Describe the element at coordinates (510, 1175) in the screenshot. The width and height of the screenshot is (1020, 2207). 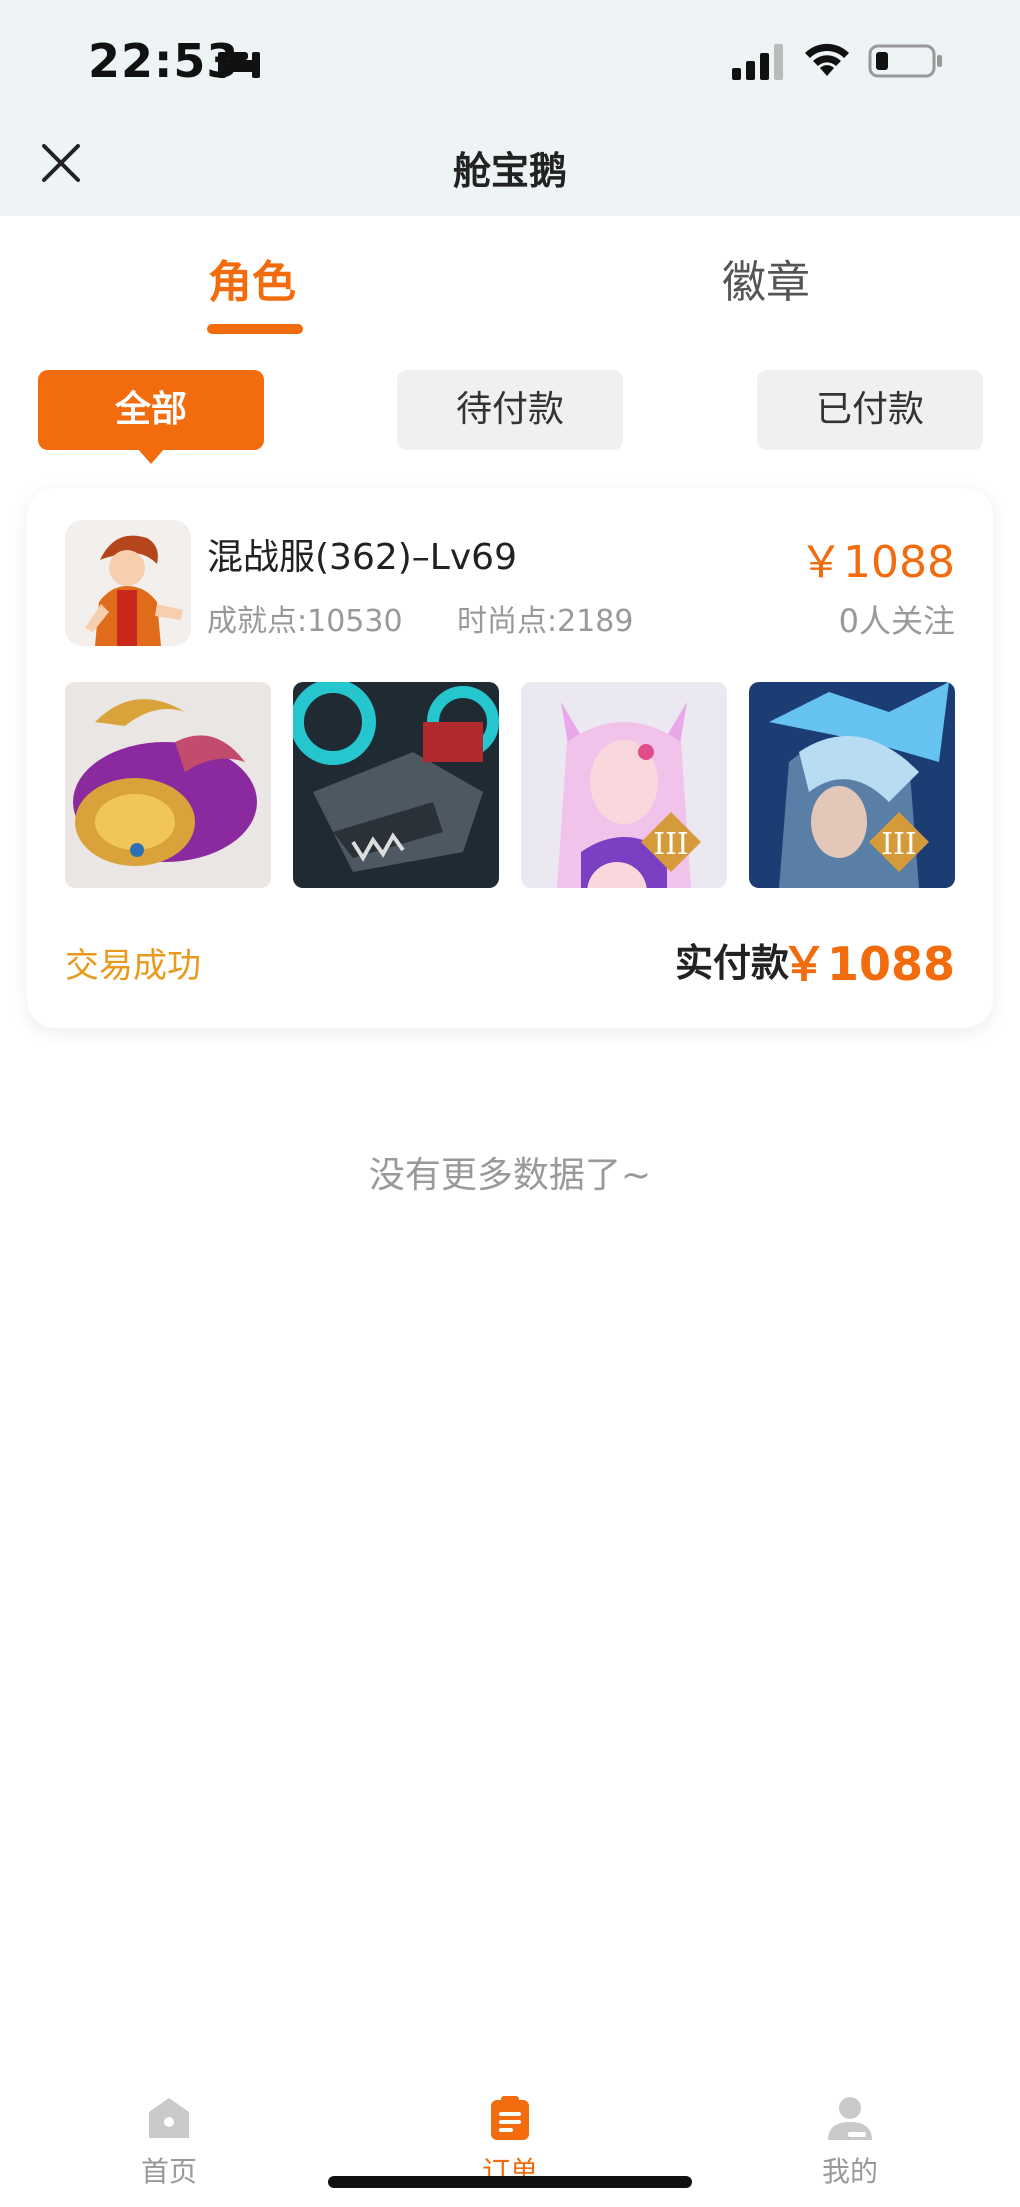
I see `list-end-message: 没有更多数据了~` at that location.